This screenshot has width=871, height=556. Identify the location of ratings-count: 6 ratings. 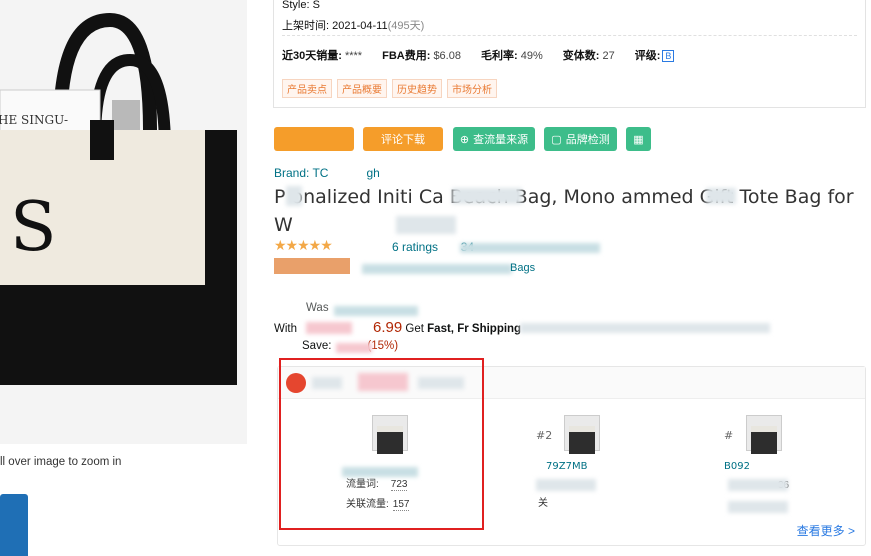
(415, 247).